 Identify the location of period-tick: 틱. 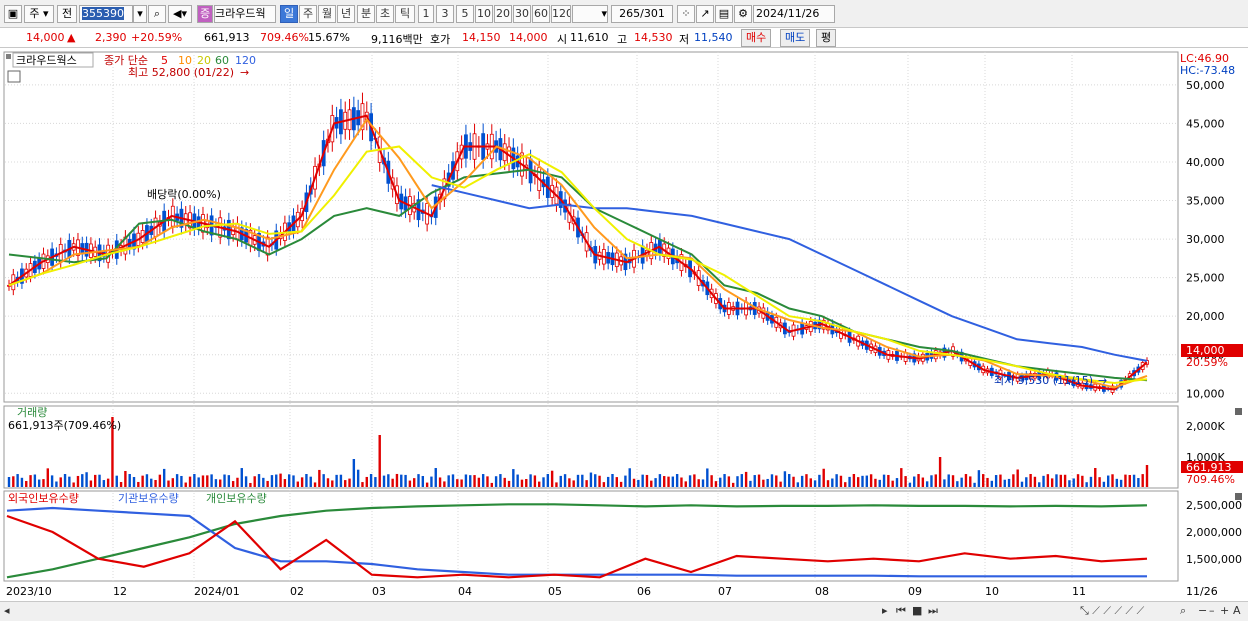
(405, 14).